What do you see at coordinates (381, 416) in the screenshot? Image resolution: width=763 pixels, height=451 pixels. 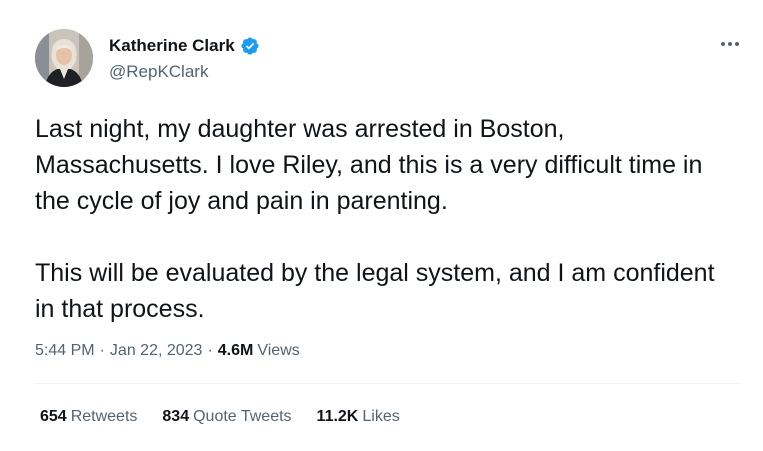 I see `likes-label: Likes` at bounding box center [381, 416].